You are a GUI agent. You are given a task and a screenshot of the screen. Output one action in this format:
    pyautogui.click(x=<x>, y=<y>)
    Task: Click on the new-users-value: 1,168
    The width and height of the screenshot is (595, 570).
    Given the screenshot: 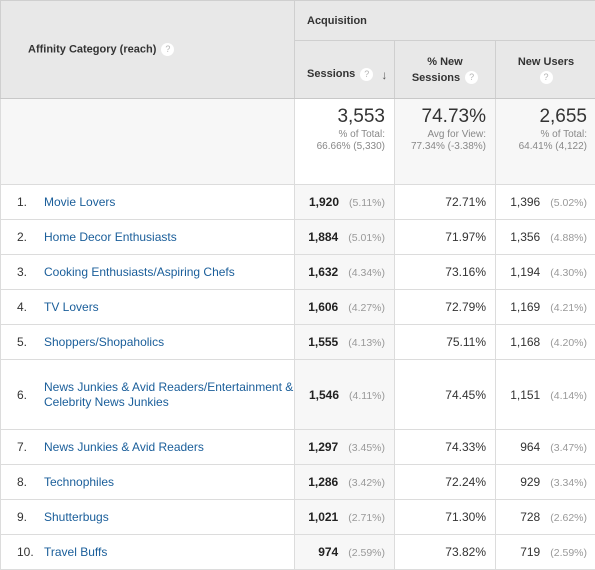 What is the action you would take?
    pyautogui.click(x=525, y=342)
    